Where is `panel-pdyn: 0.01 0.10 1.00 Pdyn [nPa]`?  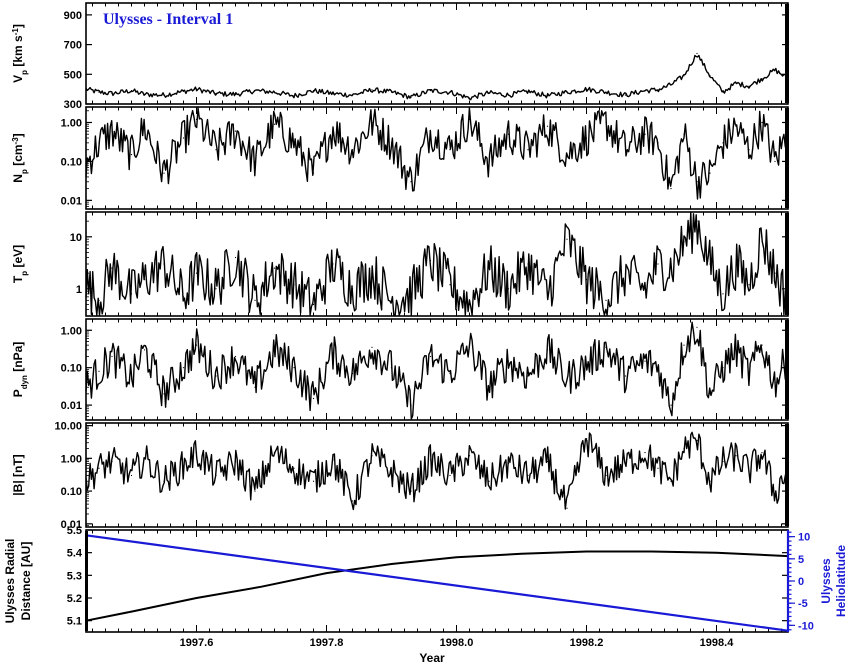
panel-pdyn: 0.01 0.10 1.00 Pdyn [nPa] is located at coordinates (400, 369).